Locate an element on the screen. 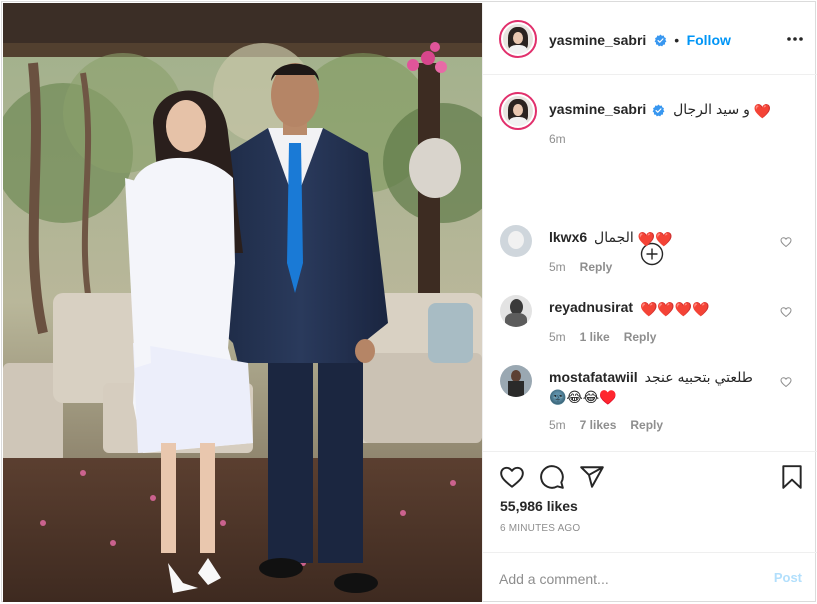  comment-meta: 5m 1 like Reply is located at coordinates (602, 337).